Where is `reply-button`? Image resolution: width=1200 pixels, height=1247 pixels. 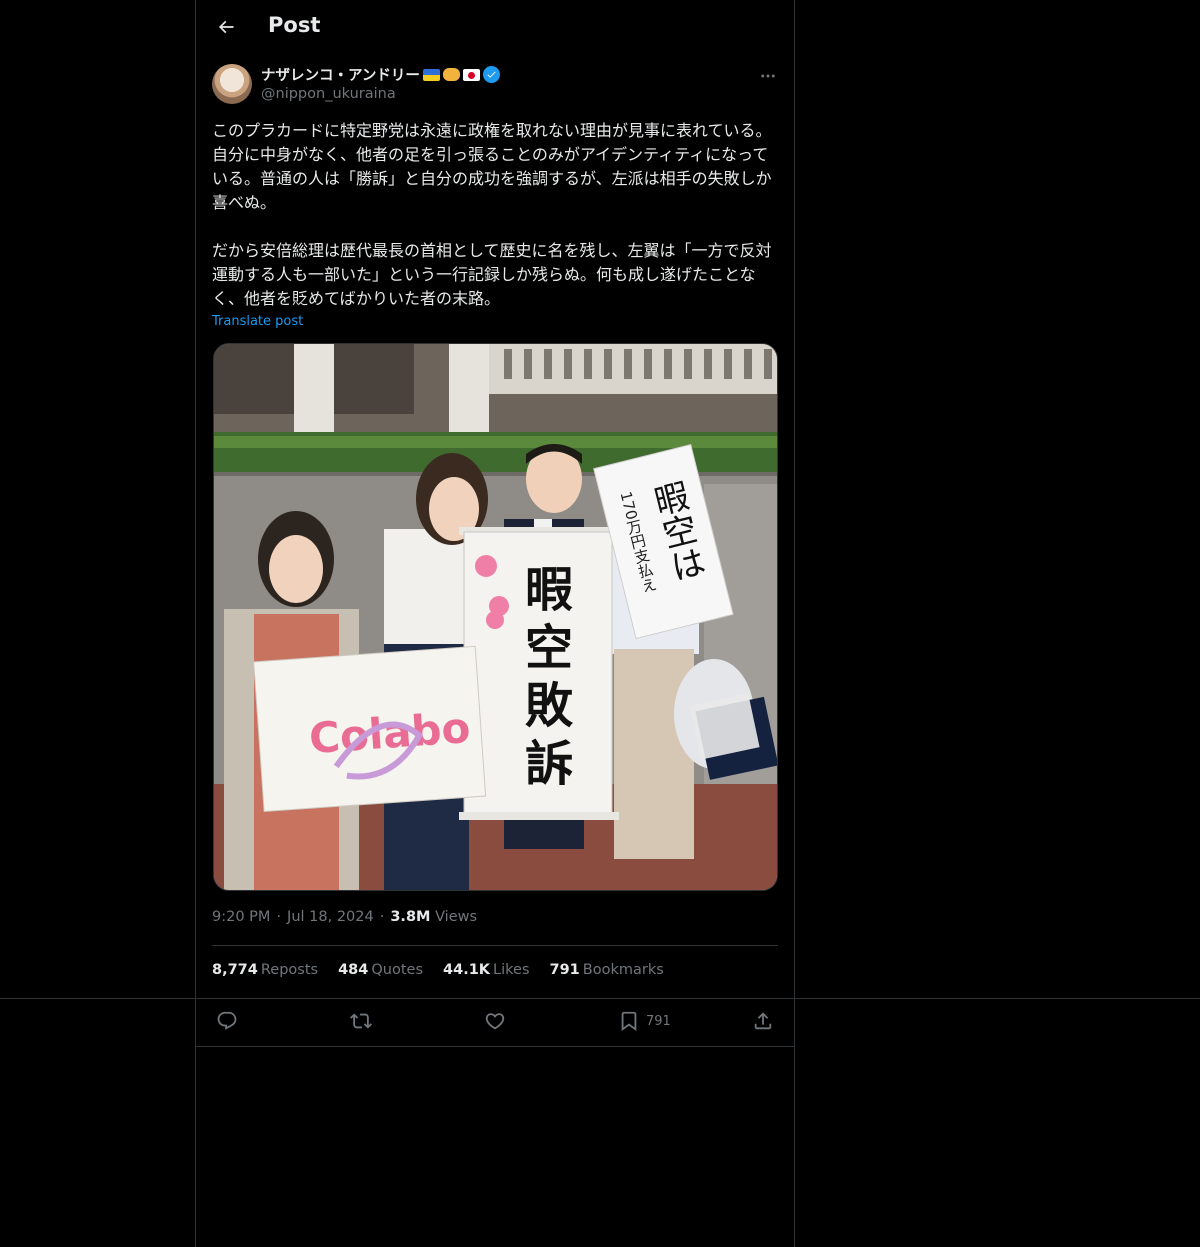 reply-button is located at coordinates (227, 1021).